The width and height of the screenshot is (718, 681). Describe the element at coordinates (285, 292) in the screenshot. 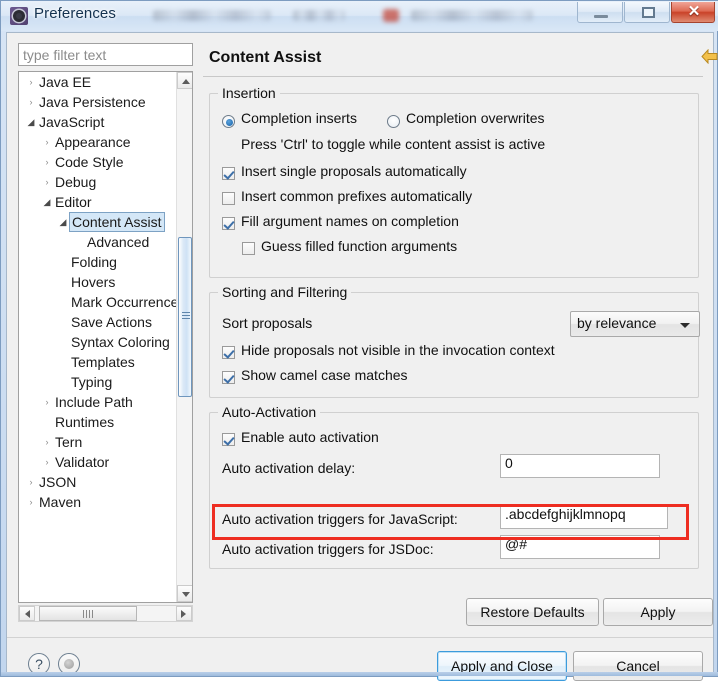

I see `sorting-legend: Sorting and Filtering` at that location.